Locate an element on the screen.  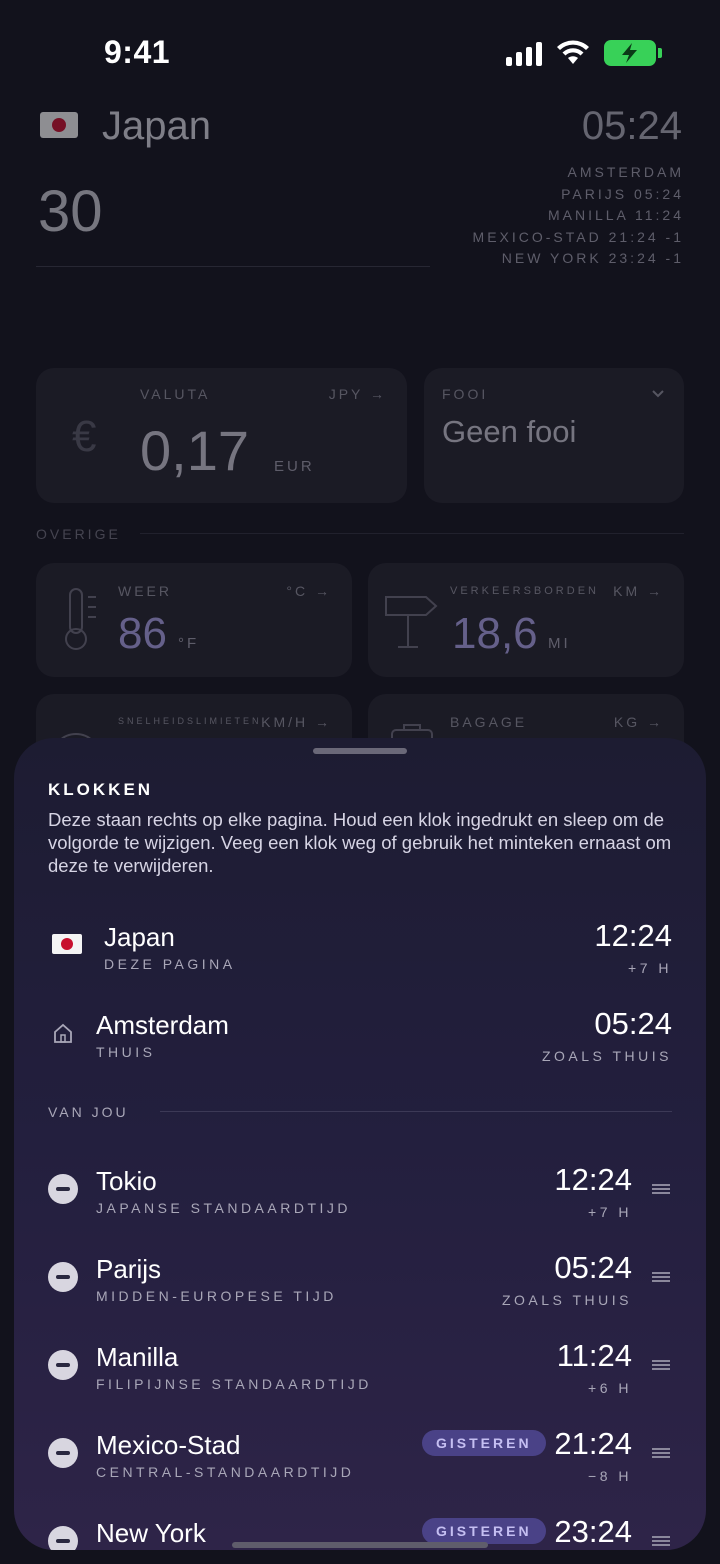
clock-time: 11:24 is located at coordinates (594, 1355).